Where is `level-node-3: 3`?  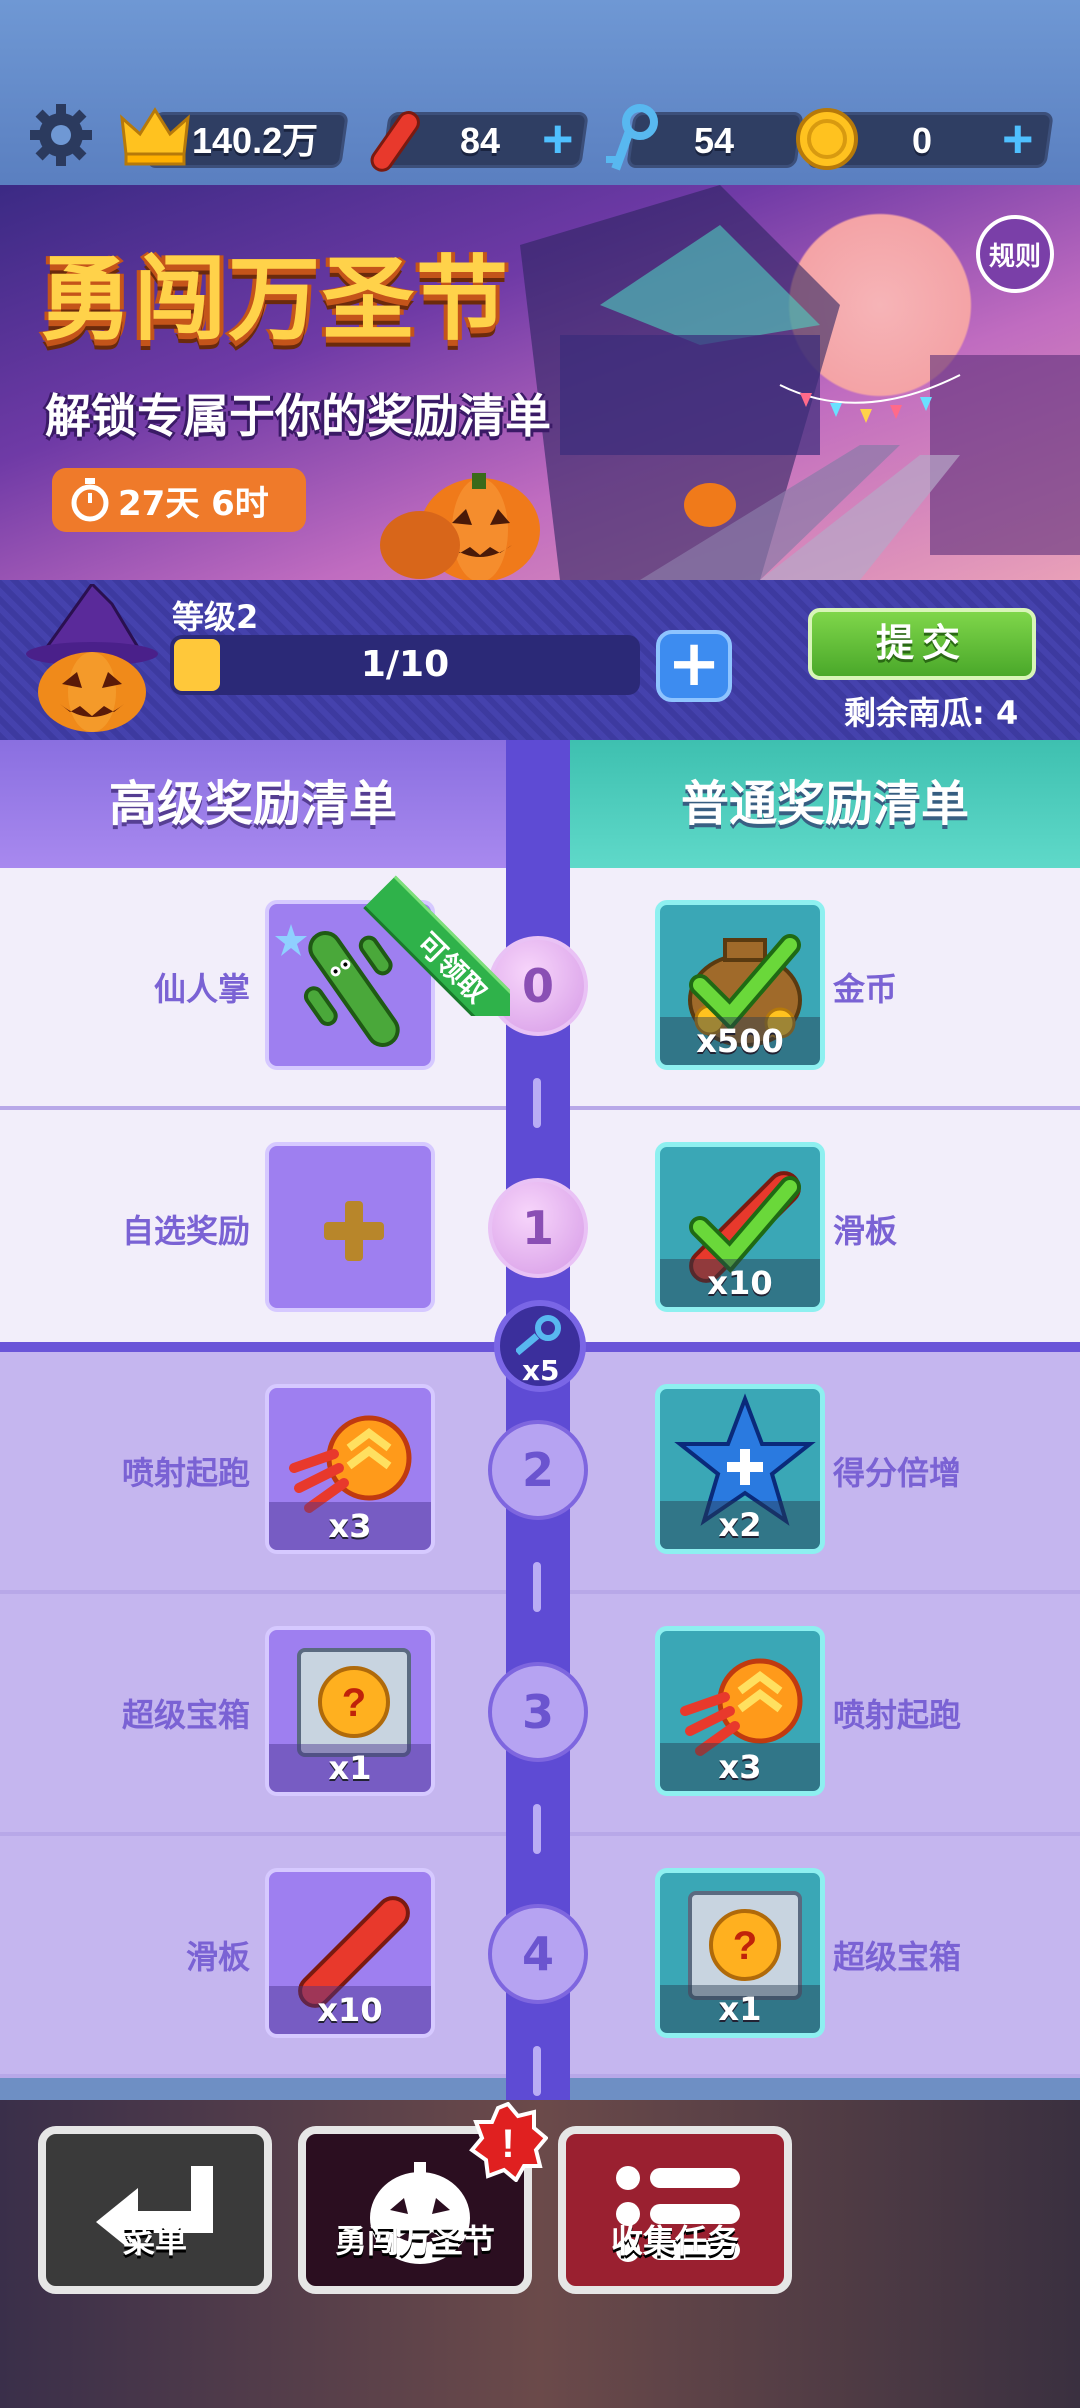 level-node-3: 3 is located at coordinates (538, 1712).